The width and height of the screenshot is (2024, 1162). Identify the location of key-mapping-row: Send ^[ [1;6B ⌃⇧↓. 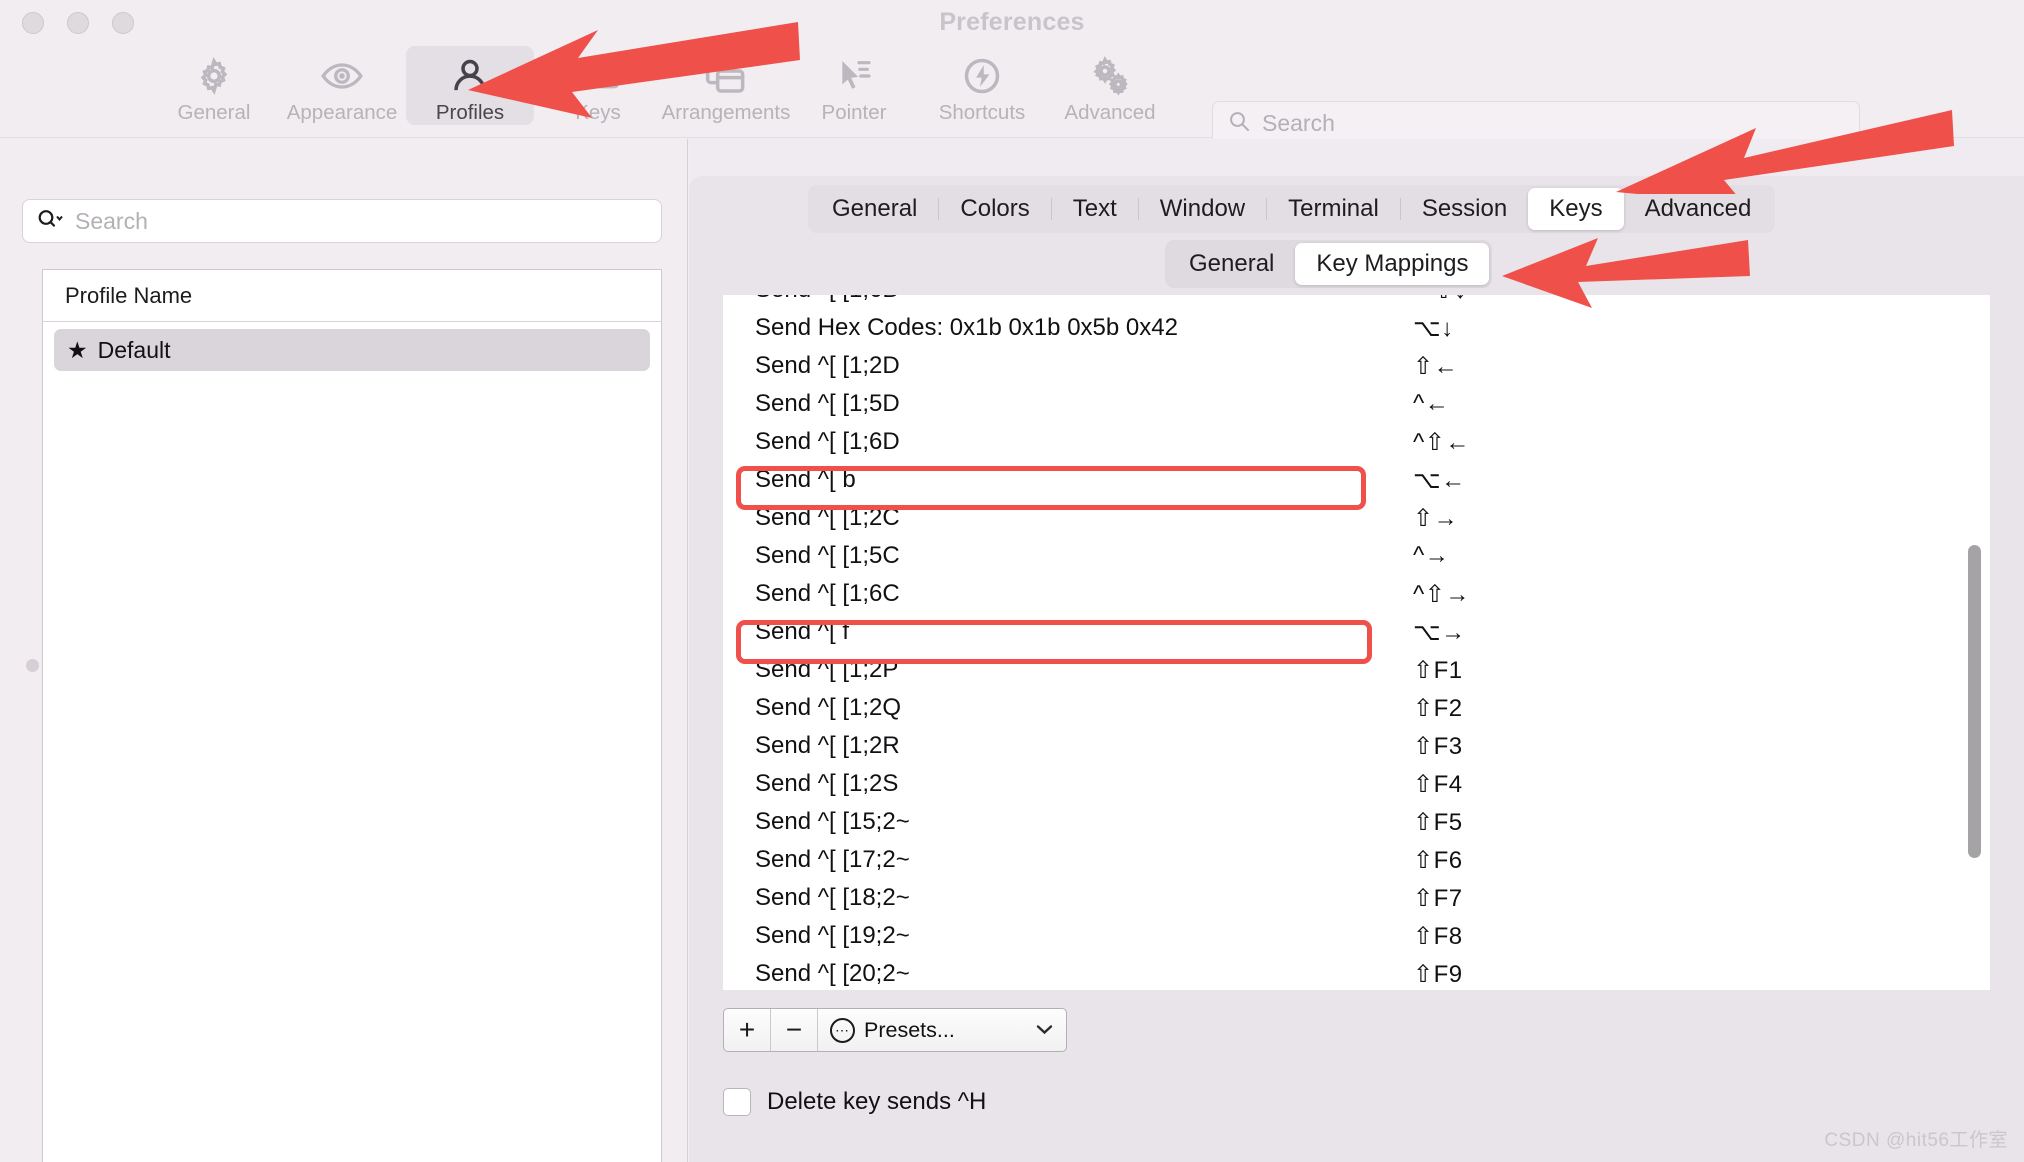
(1356, 302).